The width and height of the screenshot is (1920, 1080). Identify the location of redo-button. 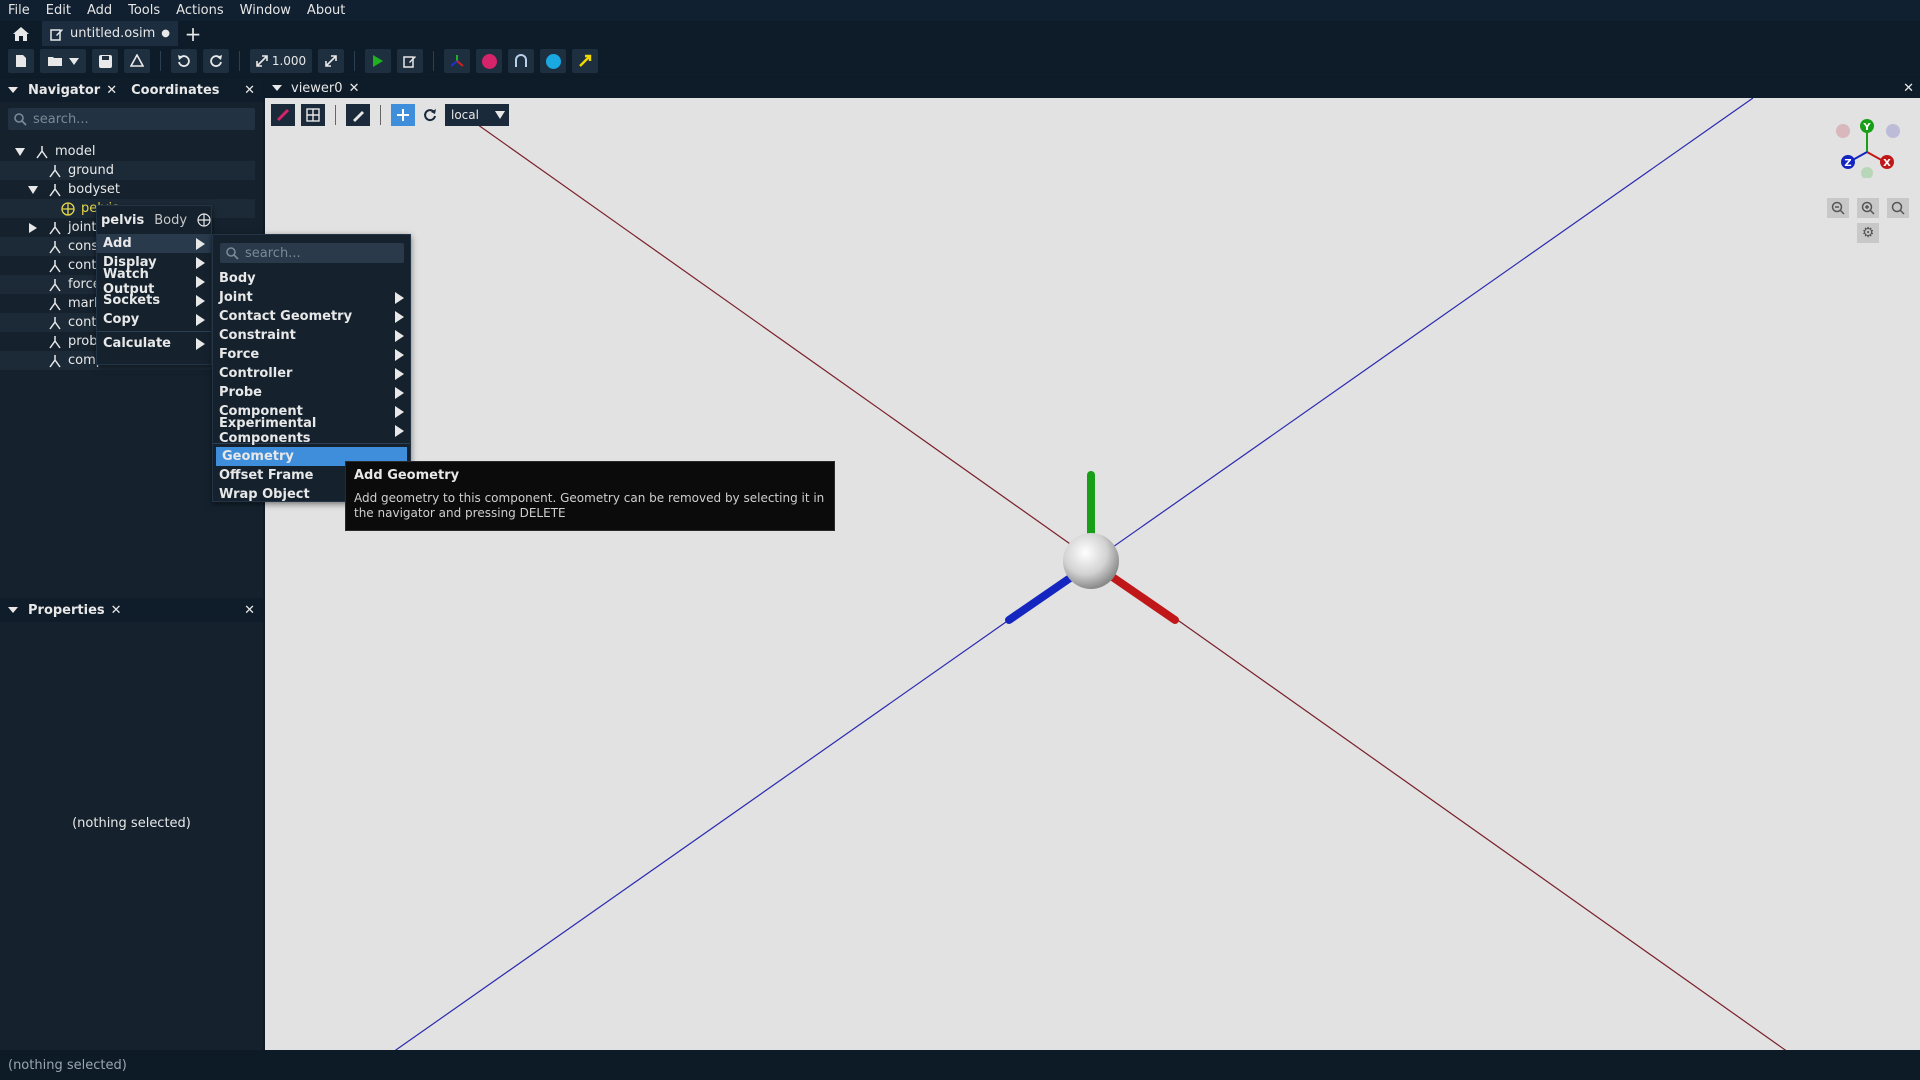
(216, 61).